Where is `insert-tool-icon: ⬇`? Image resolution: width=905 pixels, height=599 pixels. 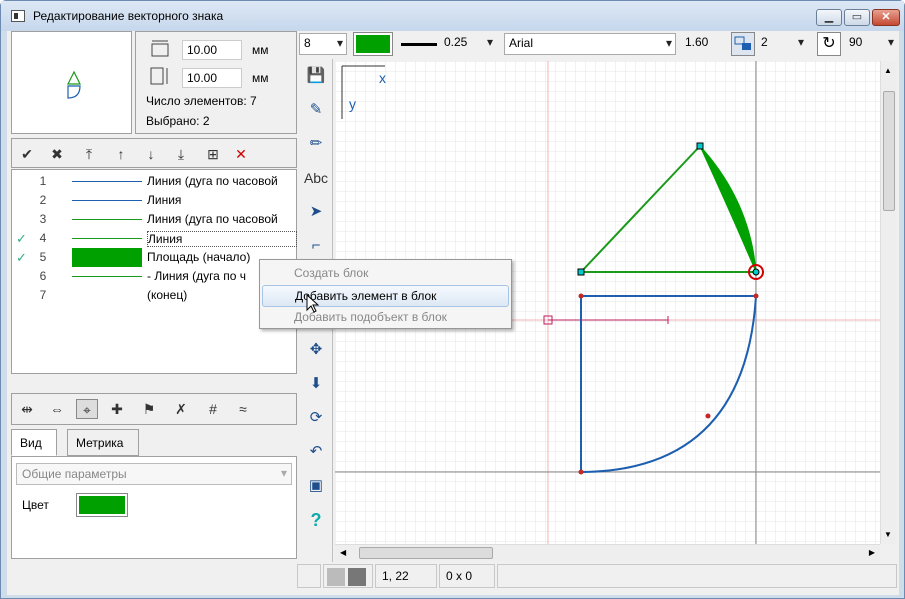 insert-tool-icon: ⬇ is located at coordinates (316, 384).